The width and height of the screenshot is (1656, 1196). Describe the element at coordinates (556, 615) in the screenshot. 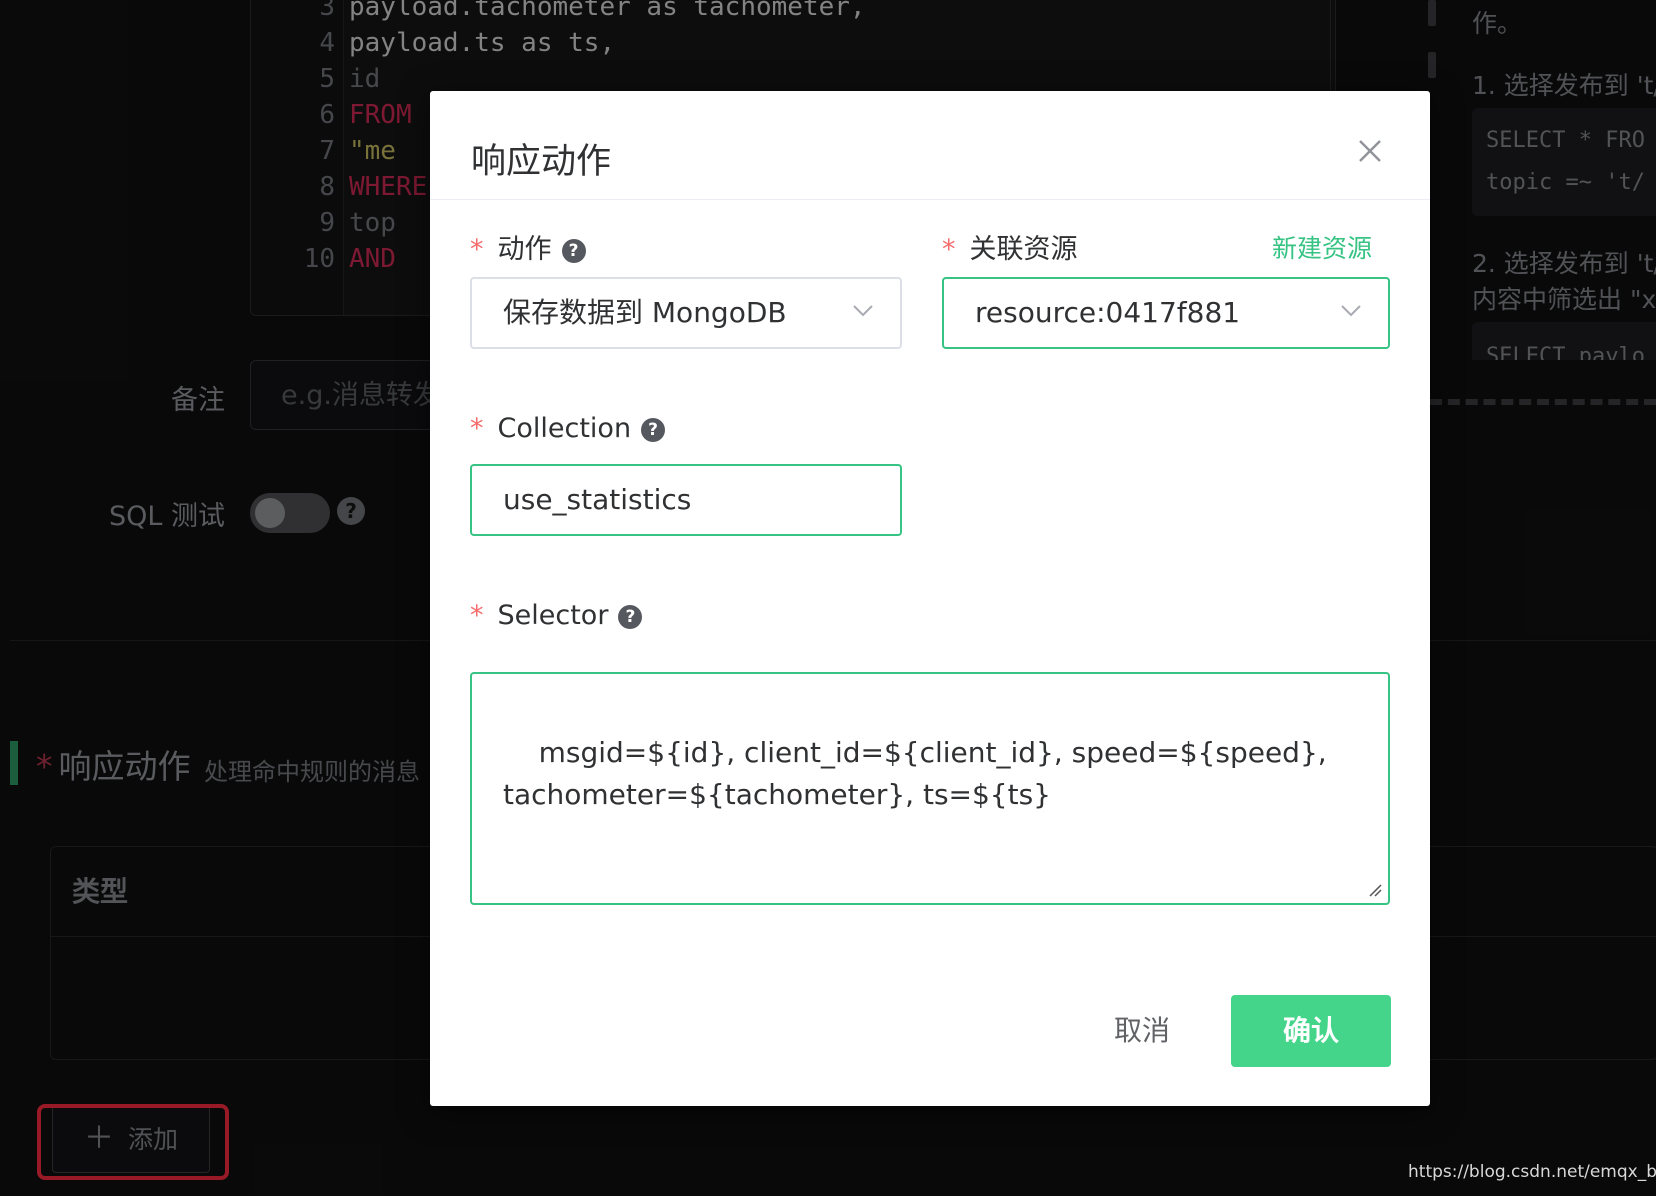

I see `selector-label: * Selector?` at that location.